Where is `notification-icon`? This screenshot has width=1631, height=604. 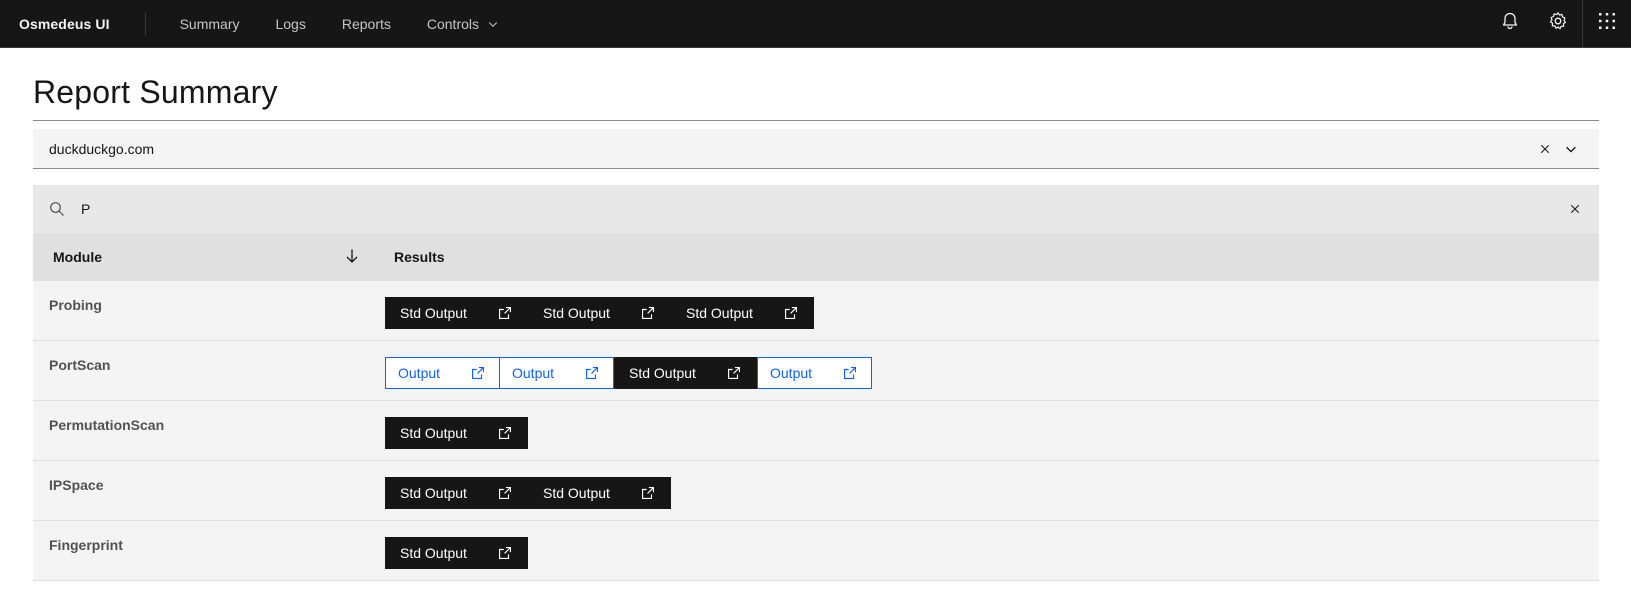
notification-icon is located at coordinates (1510, 23).